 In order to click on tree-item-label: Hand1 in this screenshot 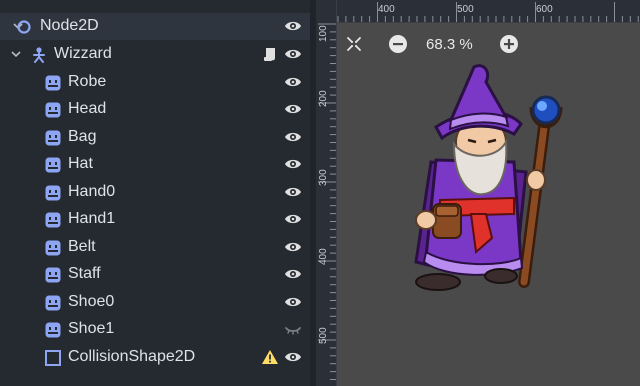, I will do `click(92, 218)`.